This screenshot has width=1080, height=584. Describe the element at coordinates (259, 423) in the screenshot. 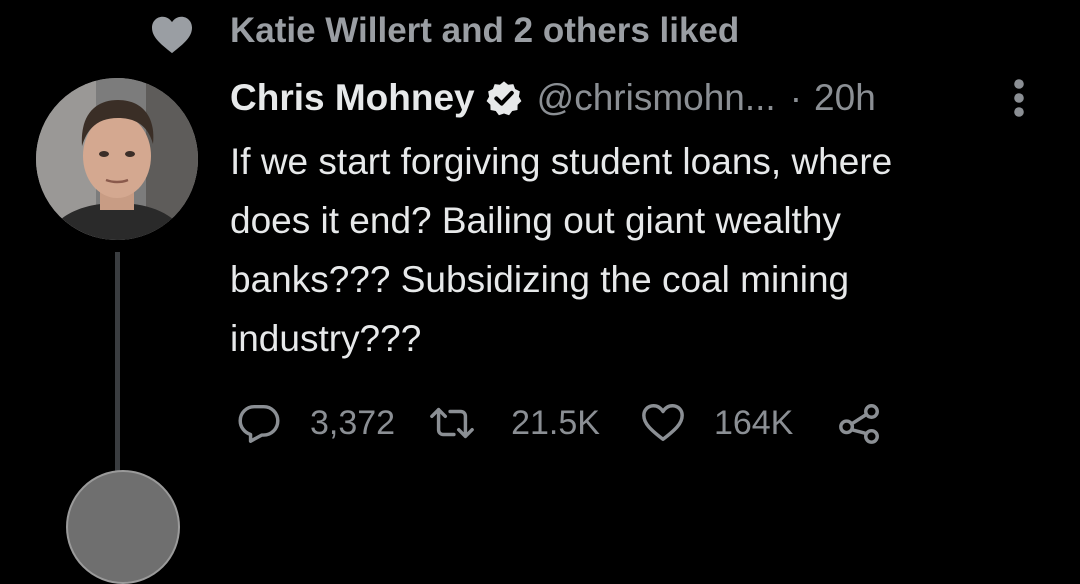

I see `reply-icon` at that location.